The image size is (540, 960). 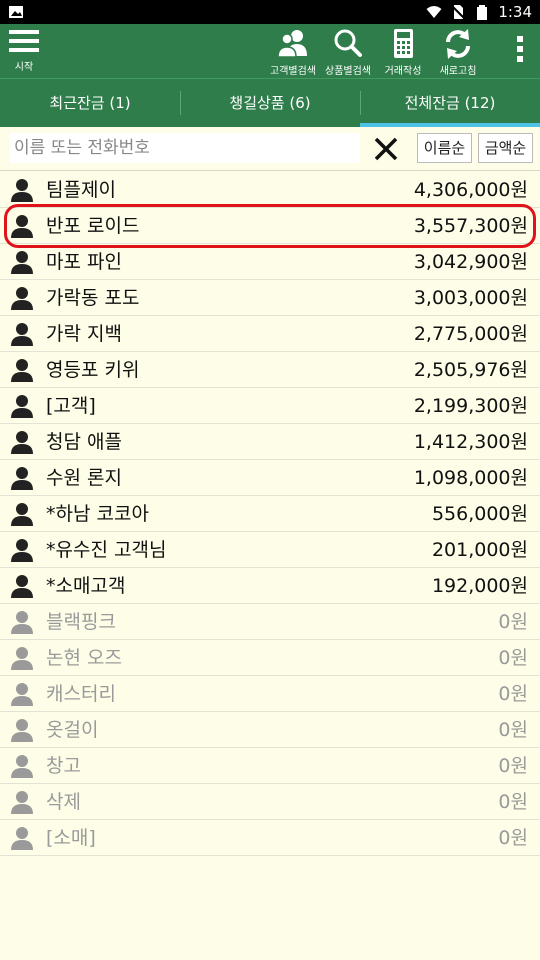 What do you see at coordinates (270, 550) in the screenshot?
I see `customer-row: *유수진 고객님 201,000원` at bounding box center [270, 550].